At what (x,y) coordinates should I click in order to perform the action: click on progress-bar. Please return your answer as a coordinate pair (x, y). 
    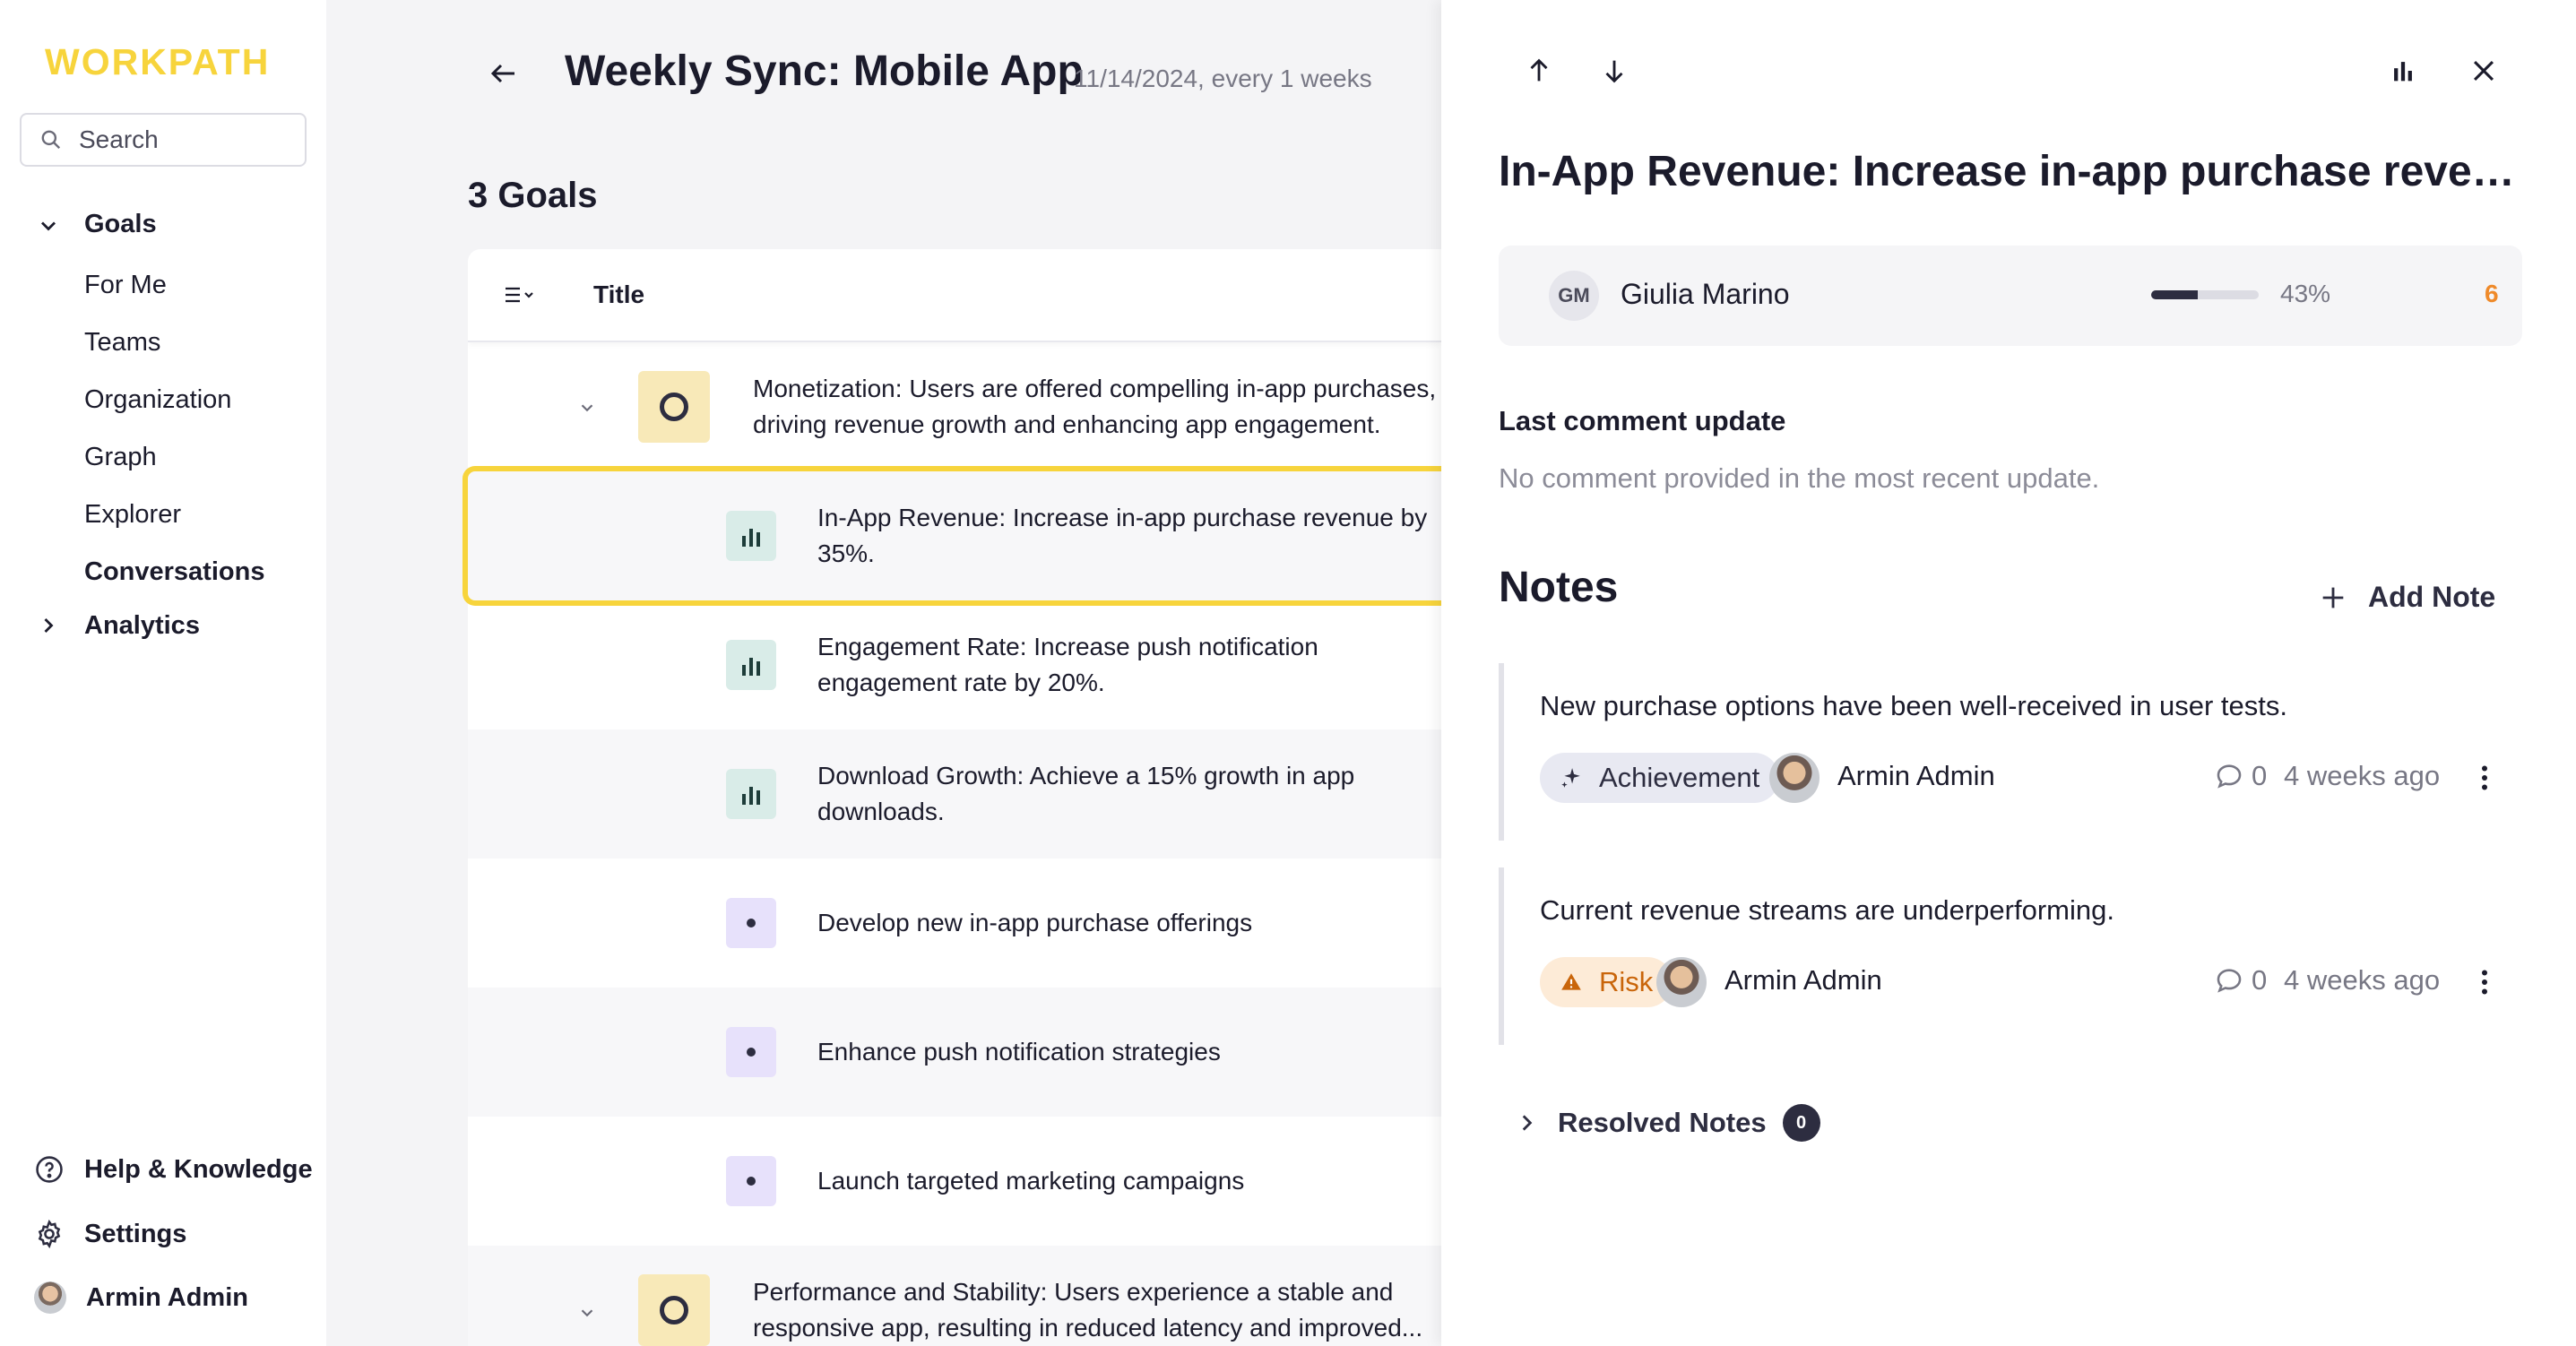
    Looking at the image, I should click on (2205, 295).